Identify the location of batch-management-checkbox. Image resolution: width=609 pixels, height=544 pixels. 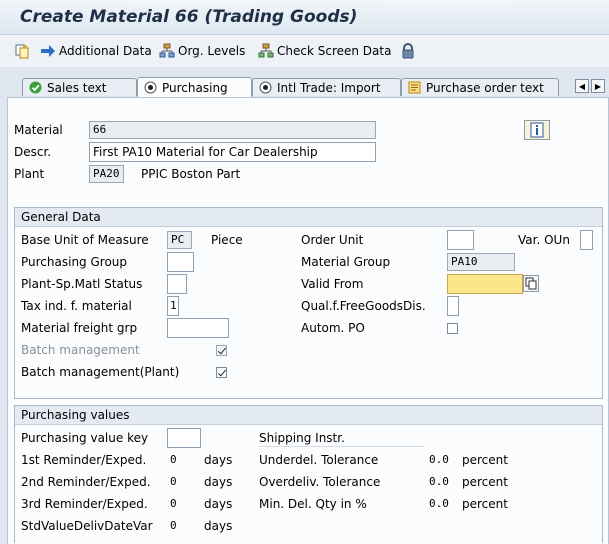
(221, 350).